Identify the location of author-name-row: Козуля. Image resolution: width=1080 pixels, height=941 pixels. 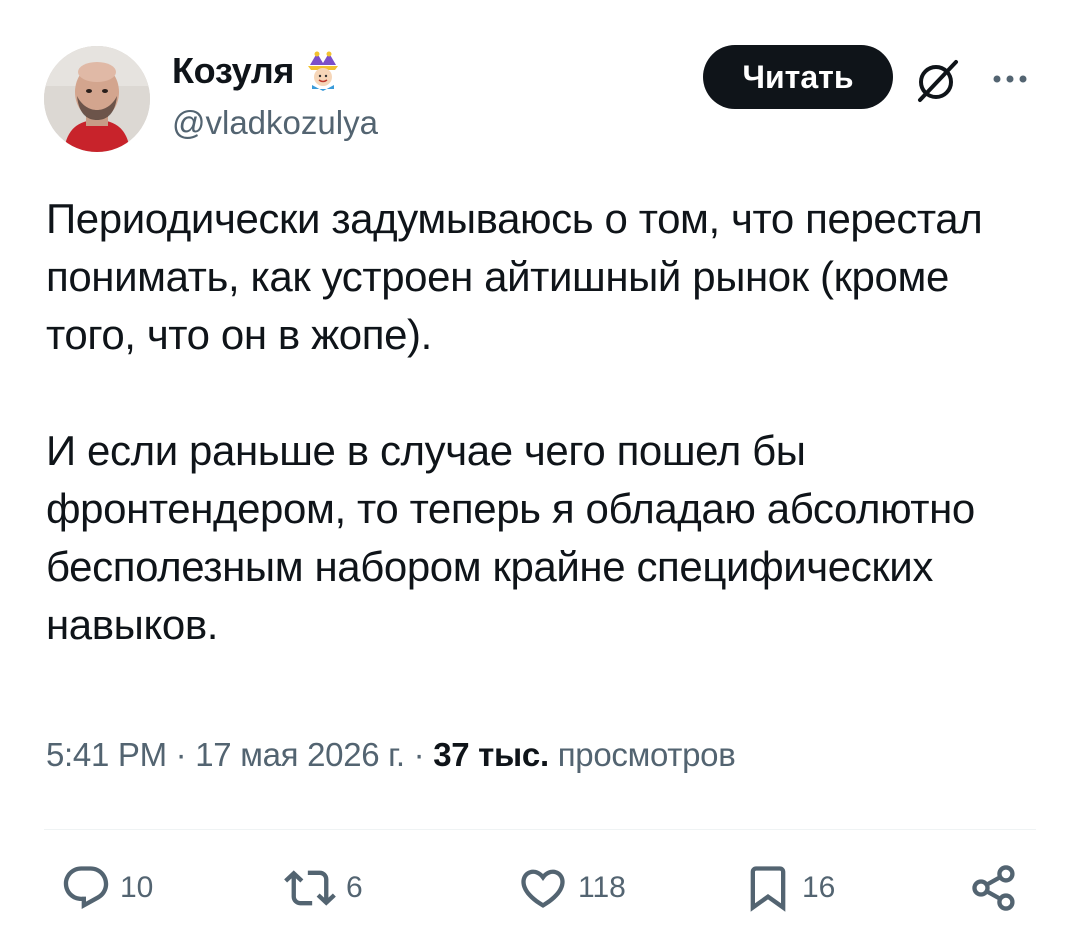
(256, 71).